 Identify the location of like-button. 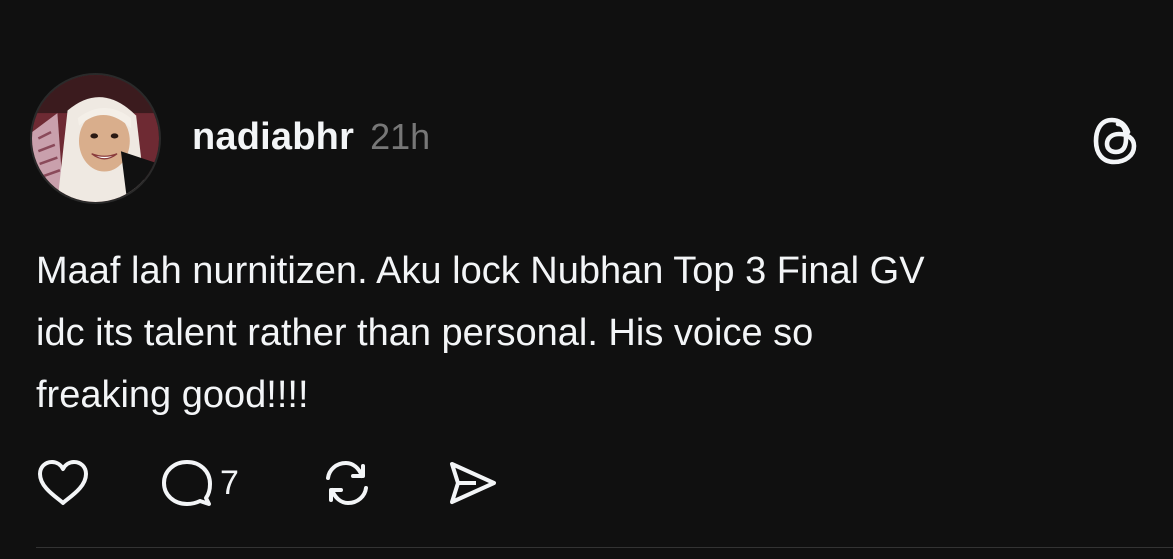
(63, 483).